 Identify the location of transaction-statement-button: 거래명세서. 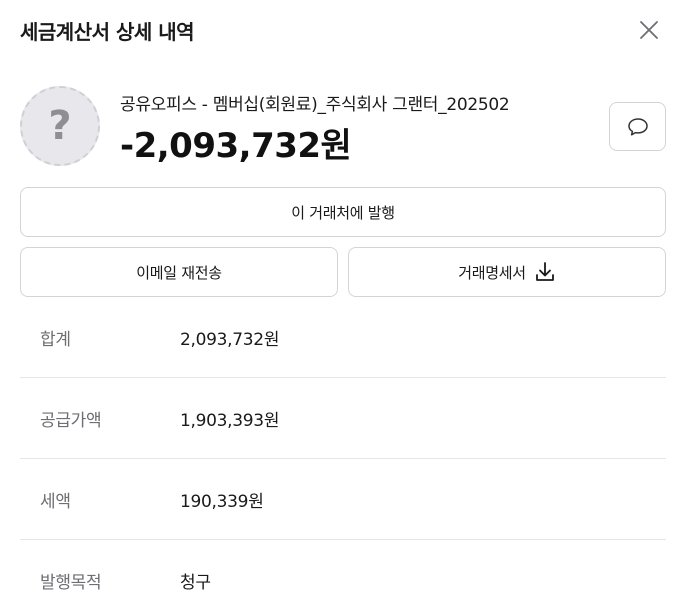
(507, 272).